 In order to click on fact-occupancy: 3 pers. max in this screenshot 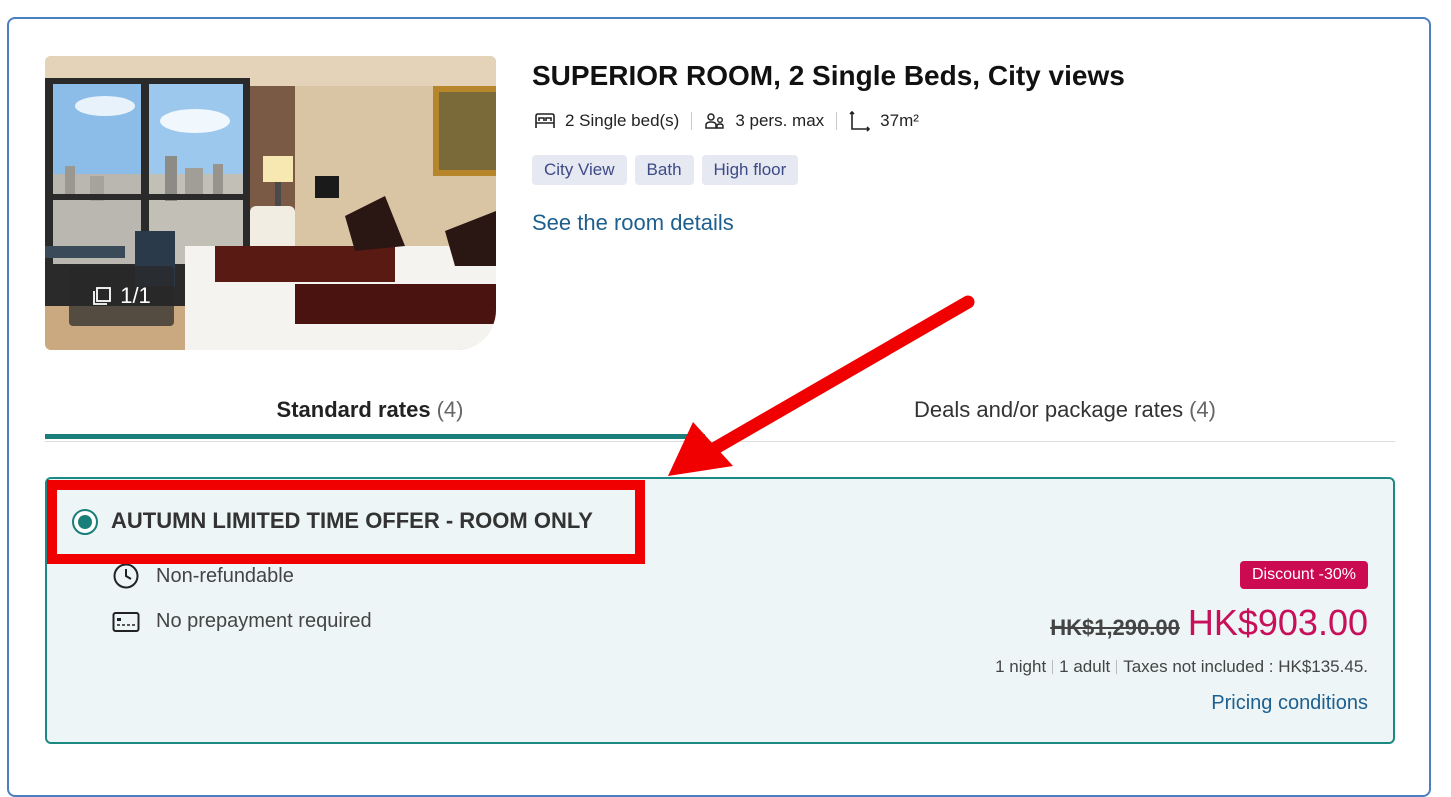, I will do `click(764, 121)`.